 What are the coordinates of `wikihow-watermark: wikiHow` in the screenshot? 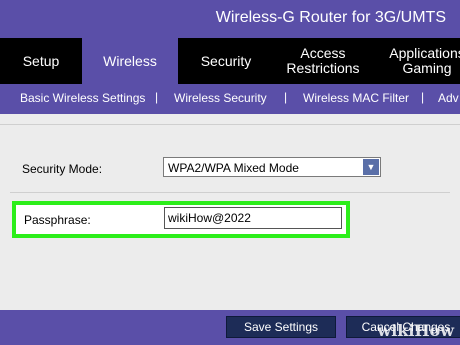 It's located at (415, 330).